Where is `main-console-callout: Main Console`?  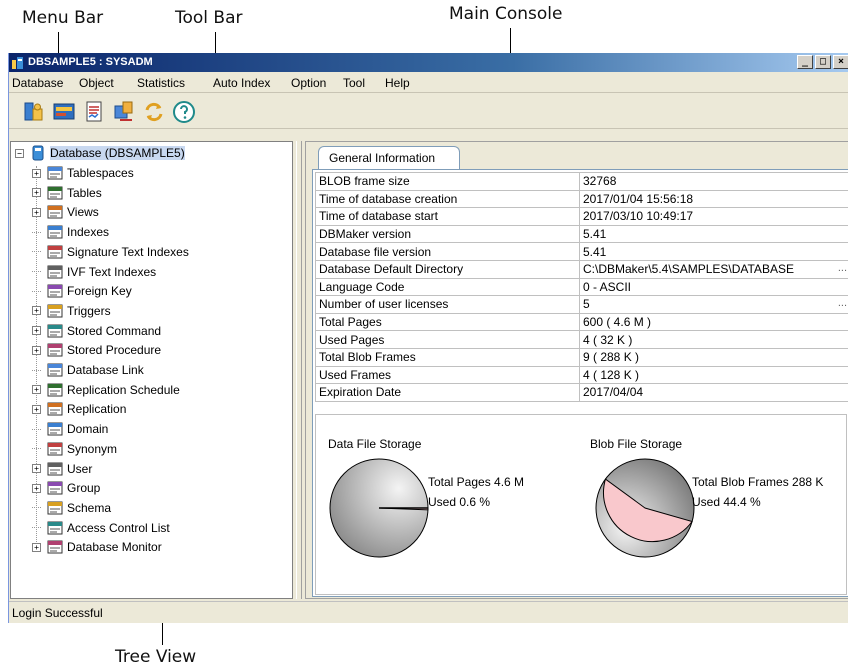 main-console-callout: Main Console is located at coordinates (506, 14).